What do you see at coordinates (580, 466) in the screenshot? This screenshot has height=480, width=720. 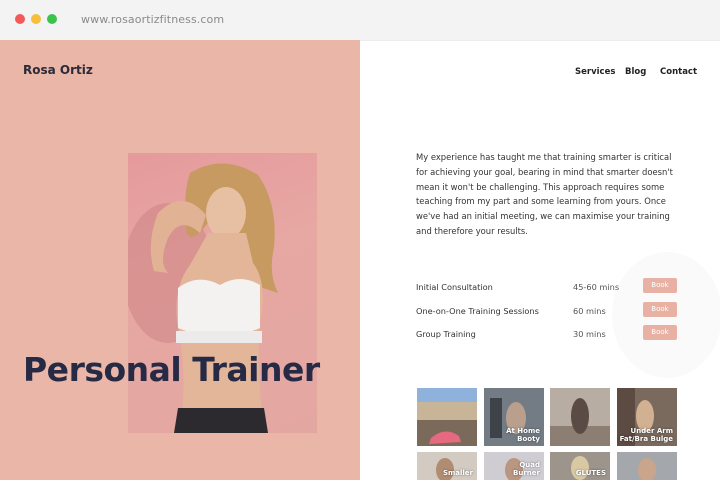 I see `gallery-thumbnail: GLUTES` at bounding box center [580, 466].